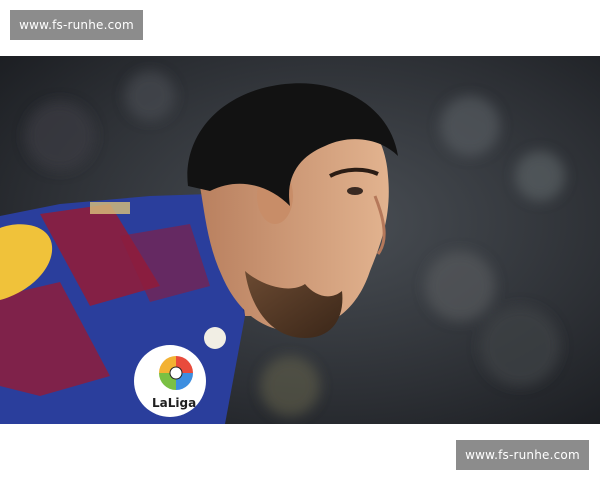  What do you see at coordinates (215, 338) in the screenshot?
I see `sleeve-patch` at bounding box center [215, 338].